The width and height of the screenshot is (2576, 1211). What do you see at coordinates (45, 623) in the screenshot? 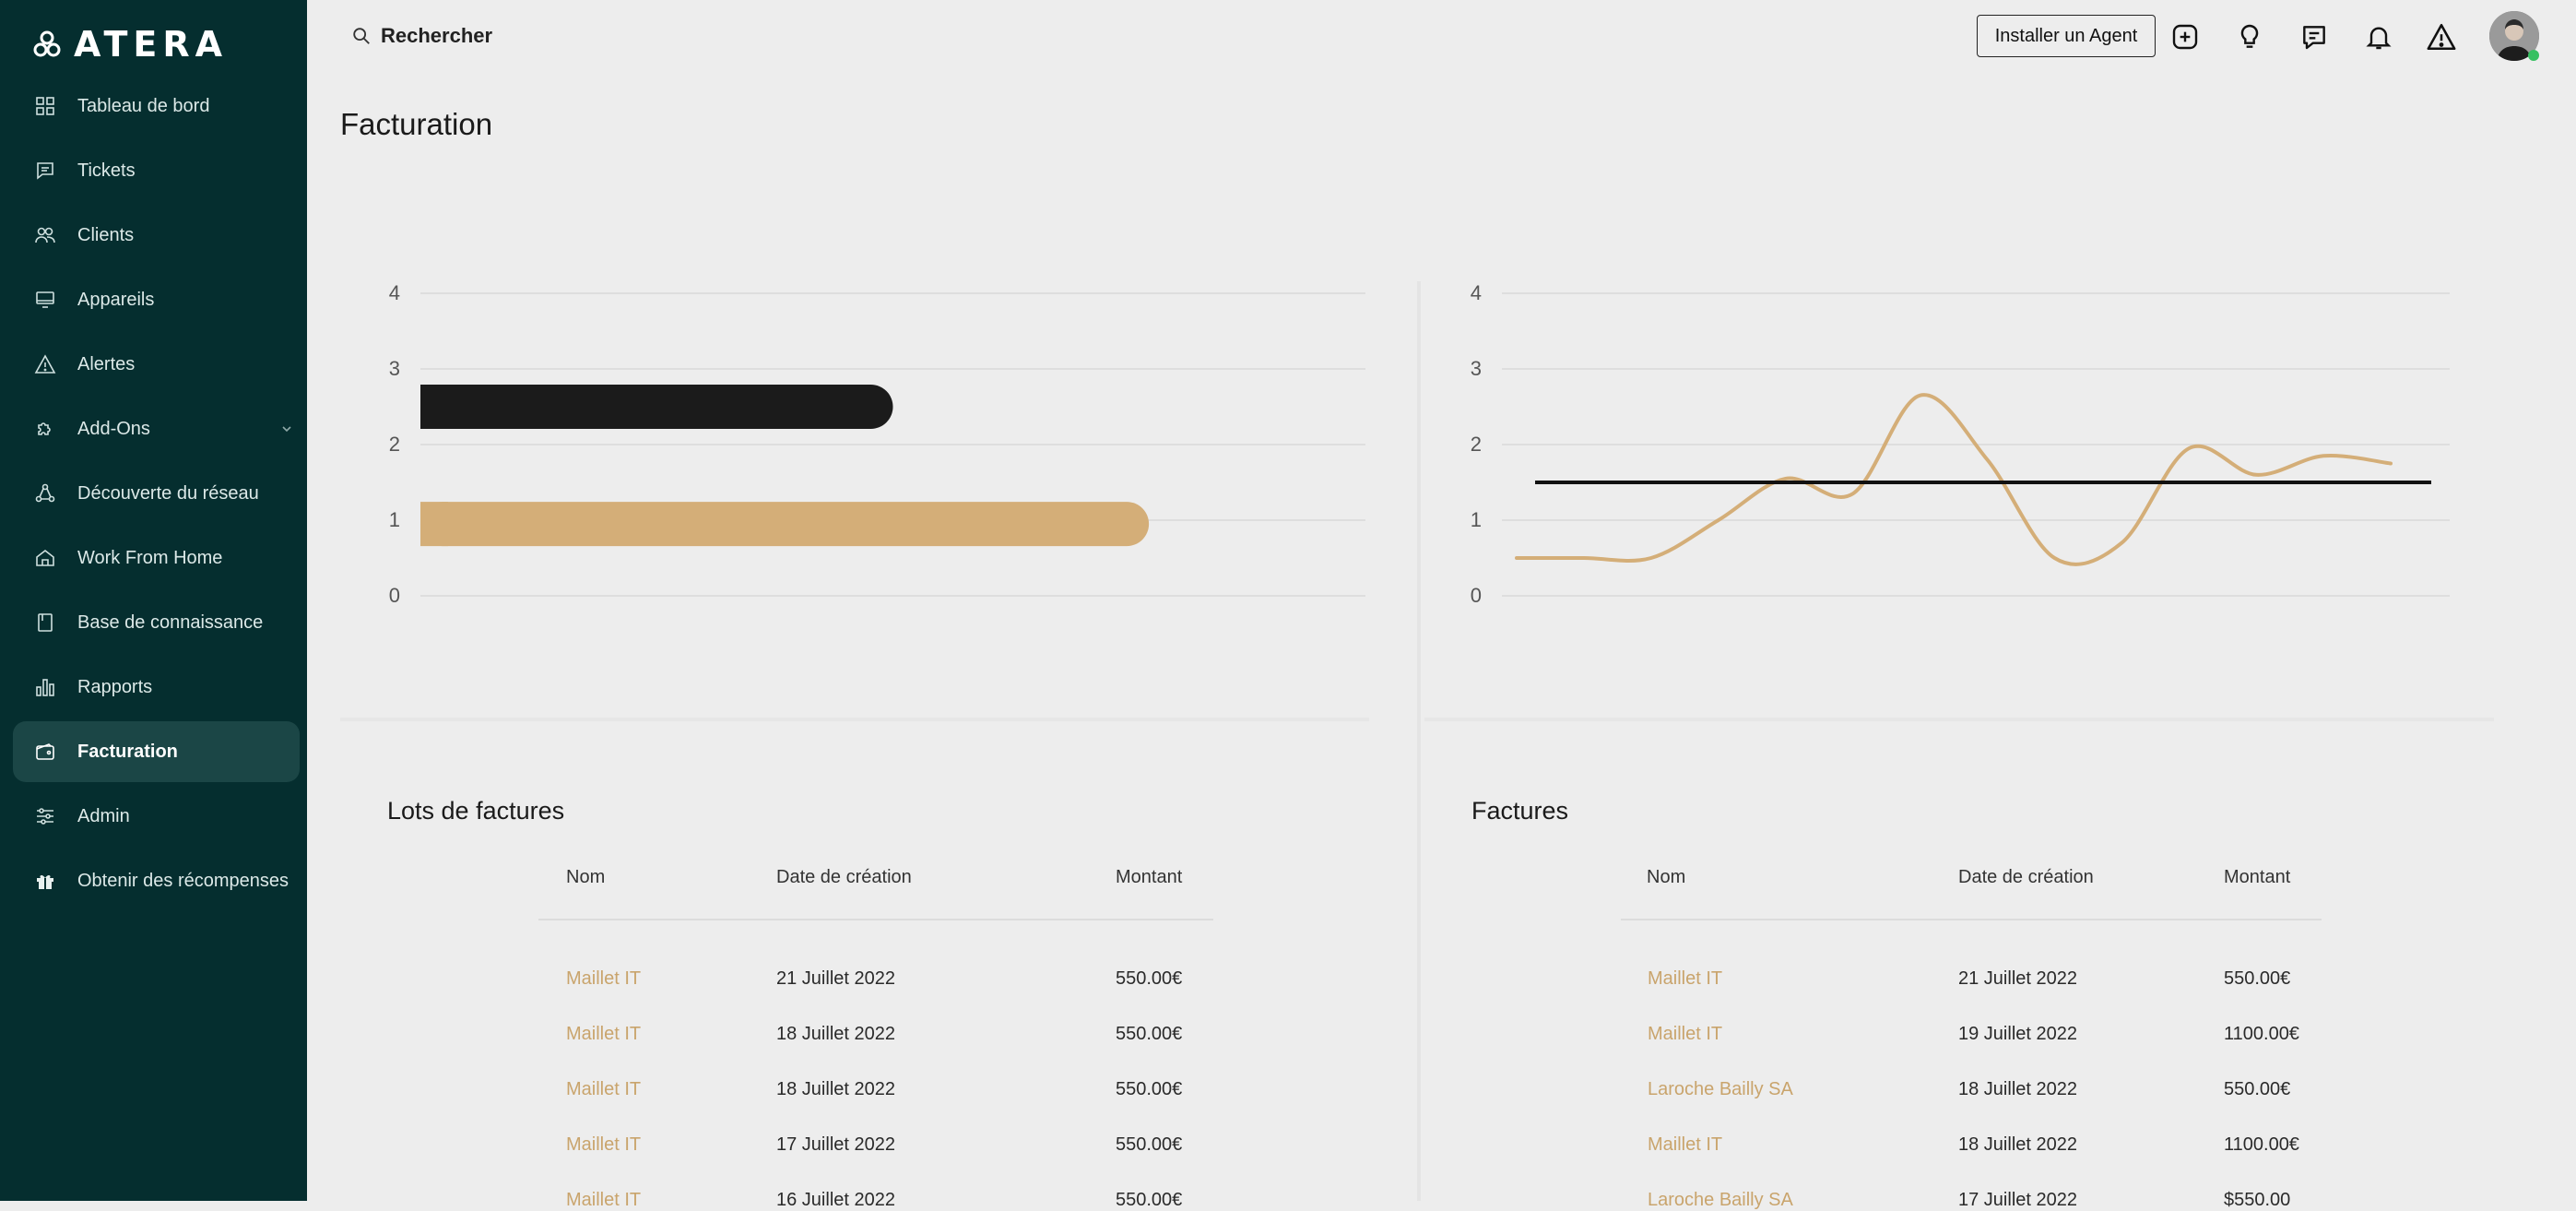
I see `book-icon` at bounding box center [45, 623].